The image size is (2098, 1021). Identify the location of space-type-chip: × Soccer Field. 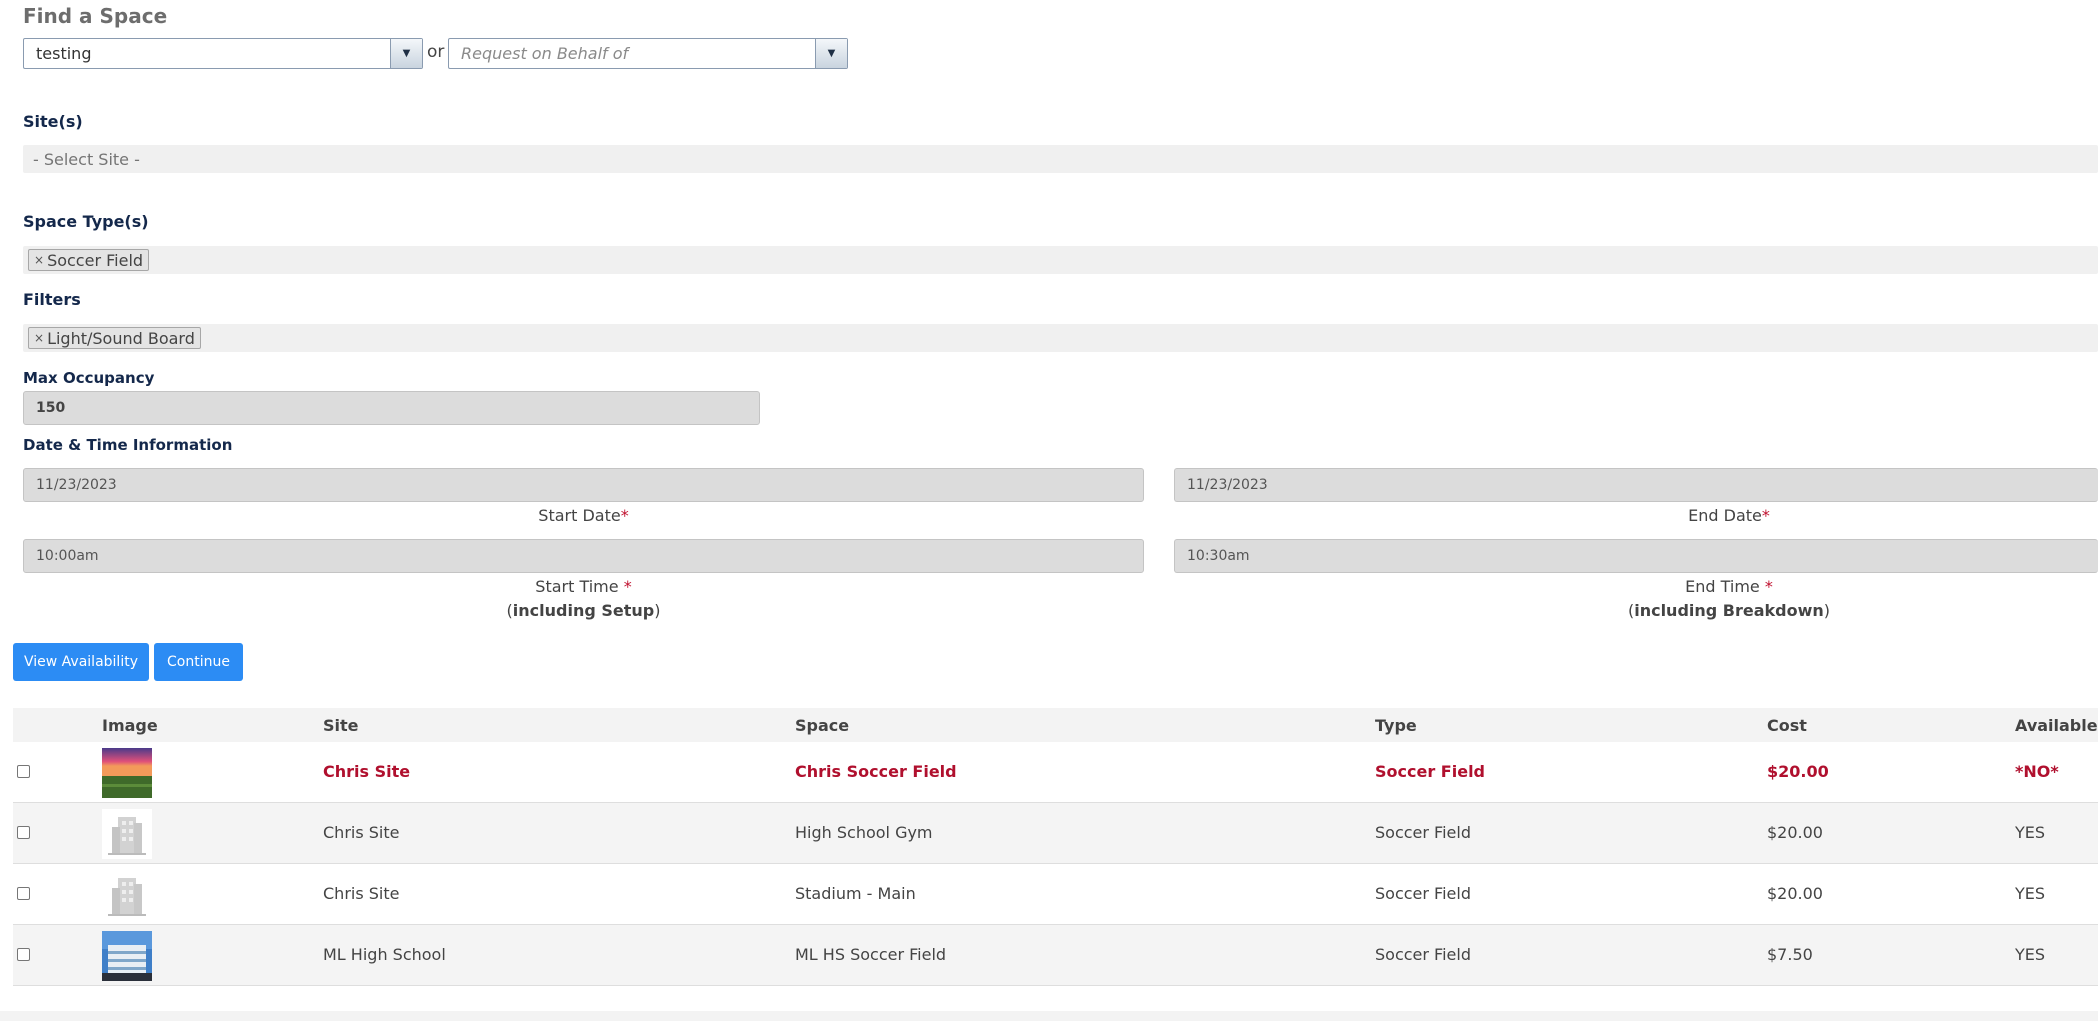
(89, 260).